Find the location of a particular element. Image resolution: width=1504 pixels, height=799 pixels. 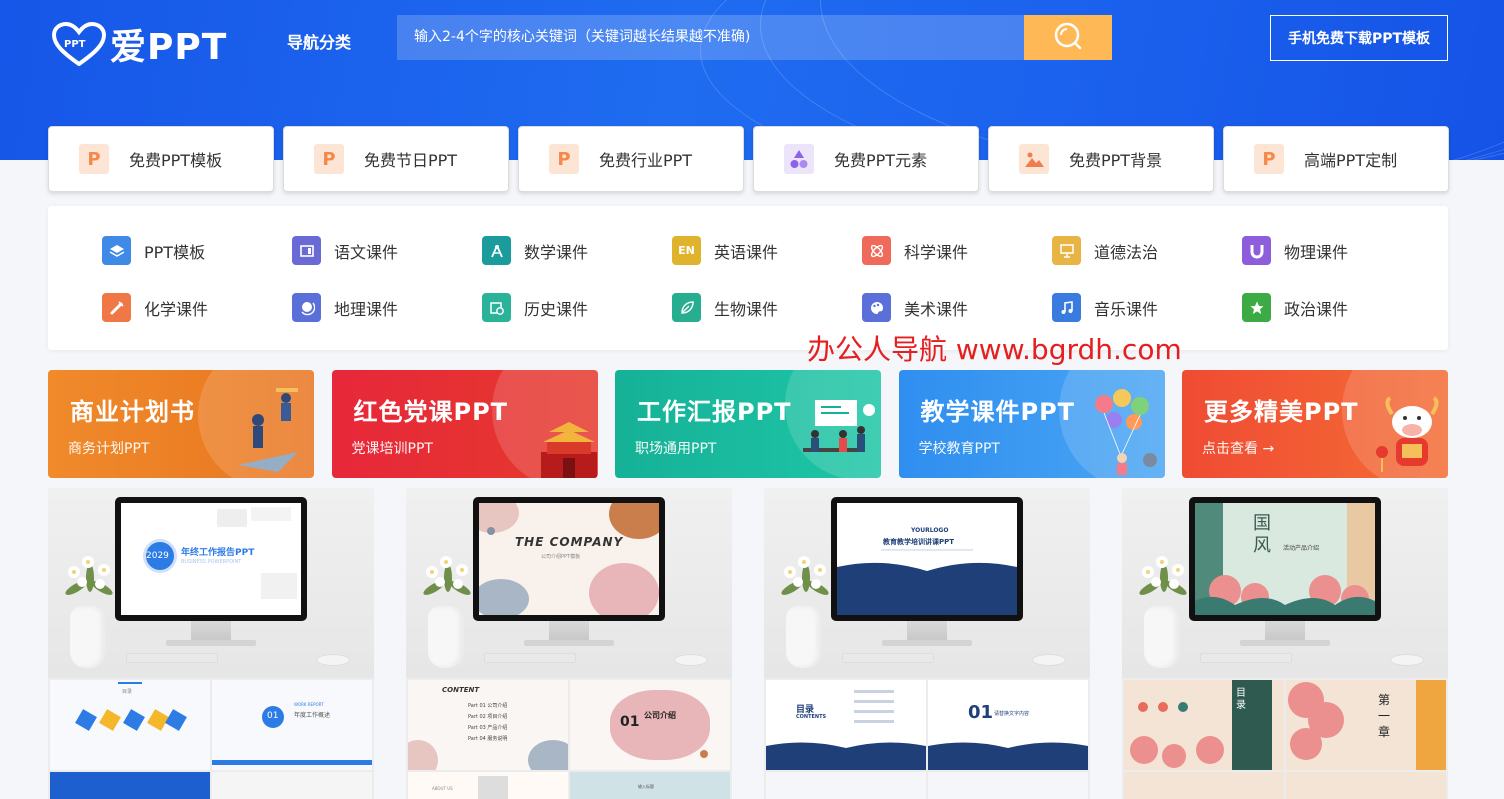

template-preview-top: 国风 活动产品介绍 is located at coordinates (1285, 583).